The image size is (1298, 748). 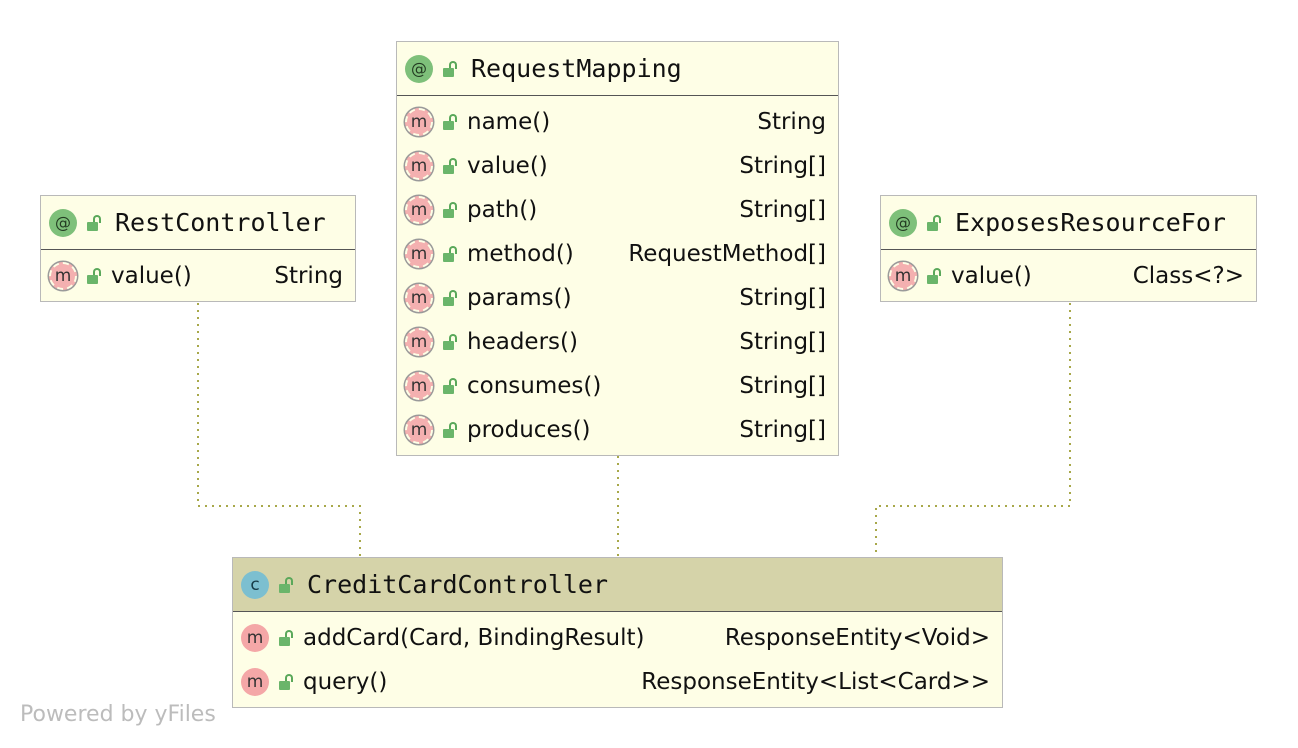 What do you see at coordinates (617, 122) in the screenshot?
I see `member-row: m name() String` at bounding box center [617, 122].